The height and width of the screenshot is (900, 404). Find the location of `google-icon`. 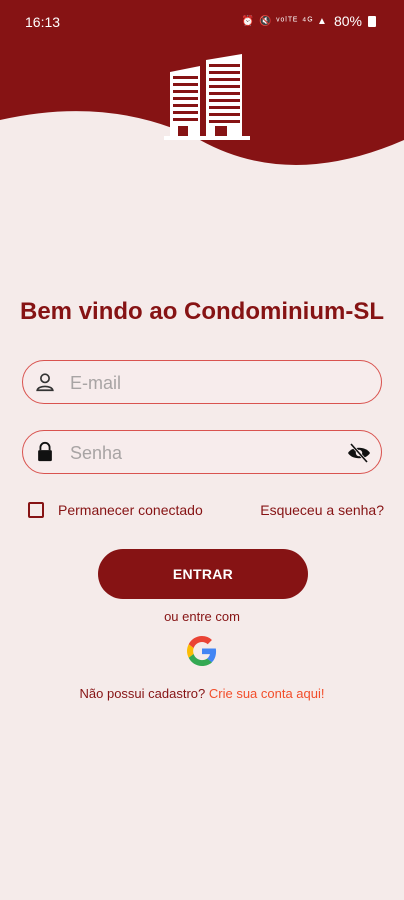

google-icon is located at coordinates (202, 651).